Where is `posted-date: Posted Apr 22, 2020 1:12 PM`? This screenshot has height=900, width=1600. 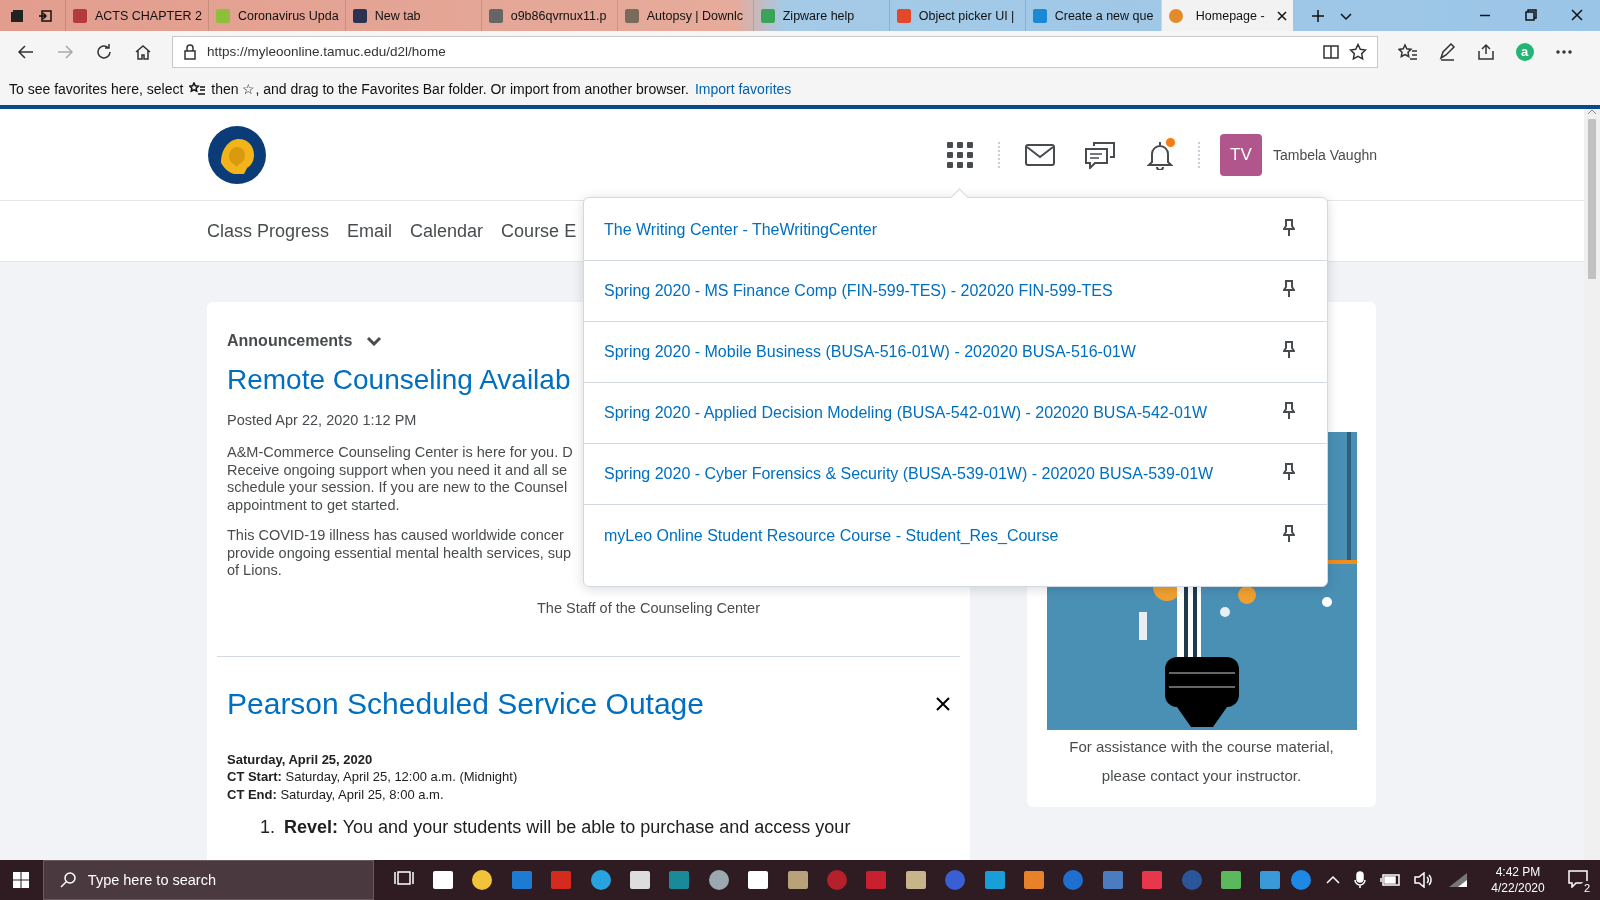
posted-date: Posted Apr 22, 2020 1:12 PM is located at coordinates (322, 420).